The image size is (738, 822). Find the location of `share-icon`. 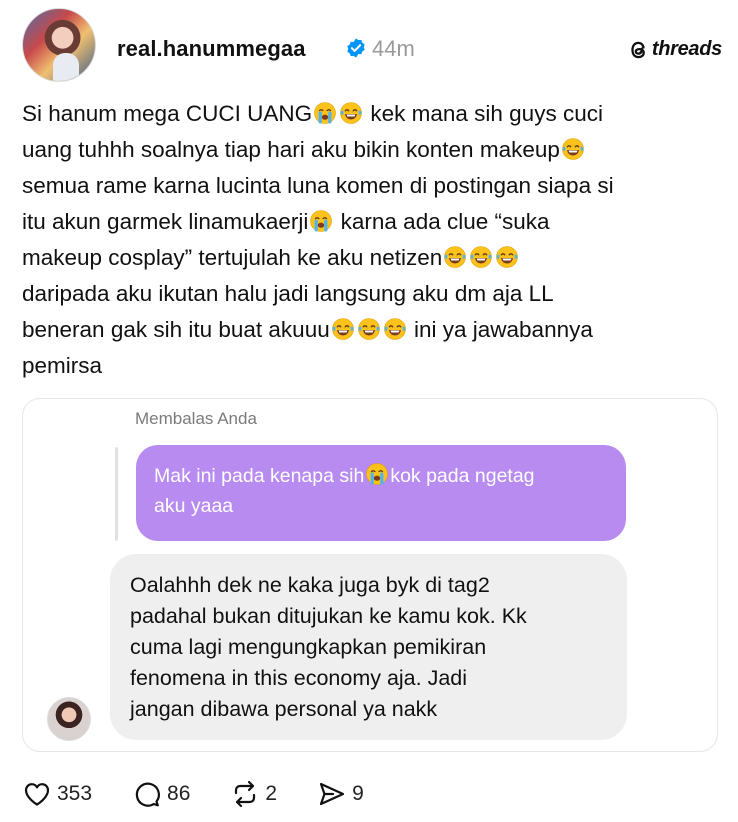

share-icon is located at coordinates (332, 794).